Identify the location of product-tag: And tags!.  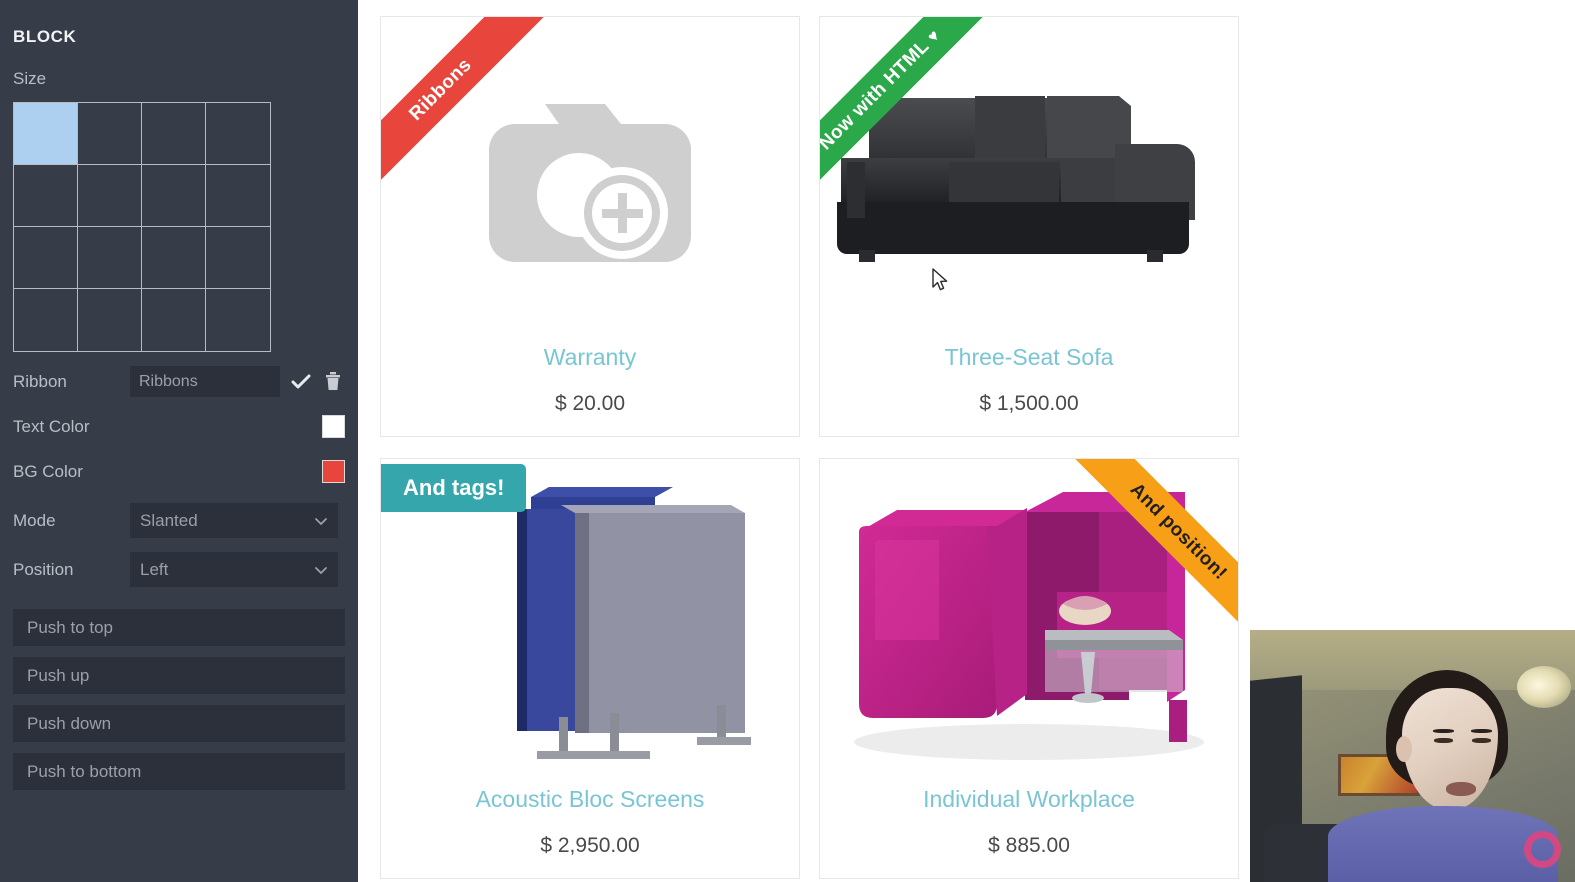
(454, 488).